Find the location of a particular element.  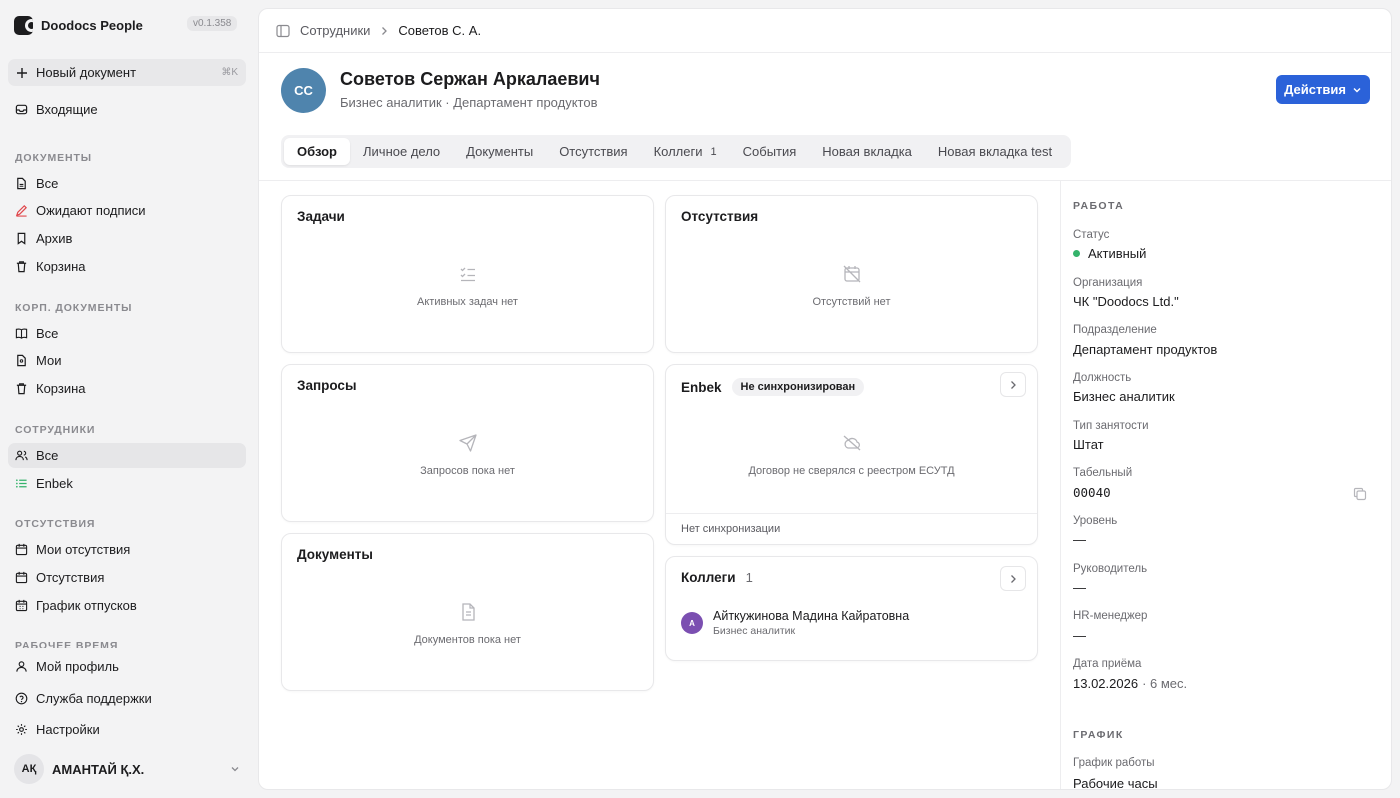

field-value: Департамент продуктов is located at coordinates (1145, 349).